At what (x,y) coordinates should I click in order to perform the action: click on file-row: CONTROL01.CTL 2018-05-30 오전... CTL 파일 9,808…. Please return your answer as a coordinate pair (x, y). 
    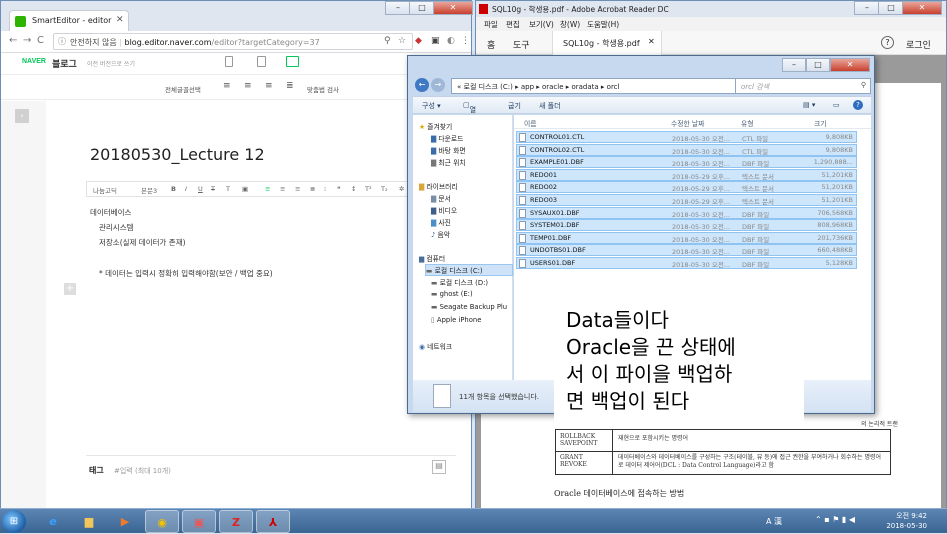
    Looking at the image, I should click on (686, 137).